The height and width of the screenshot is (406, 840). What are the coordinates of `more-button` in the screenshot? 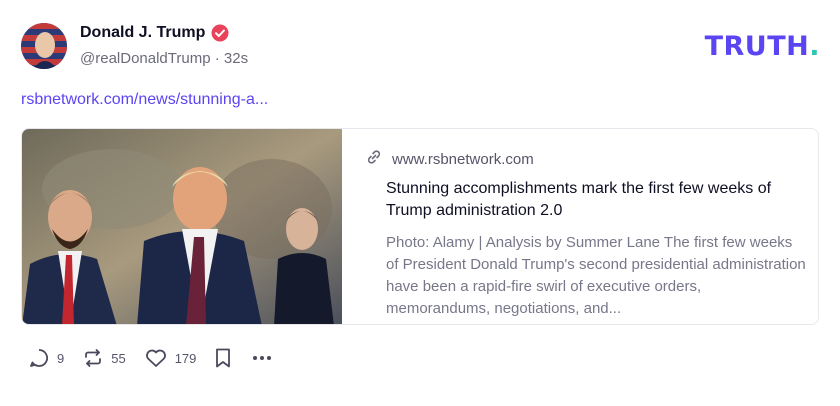 It's located at (262, 358).